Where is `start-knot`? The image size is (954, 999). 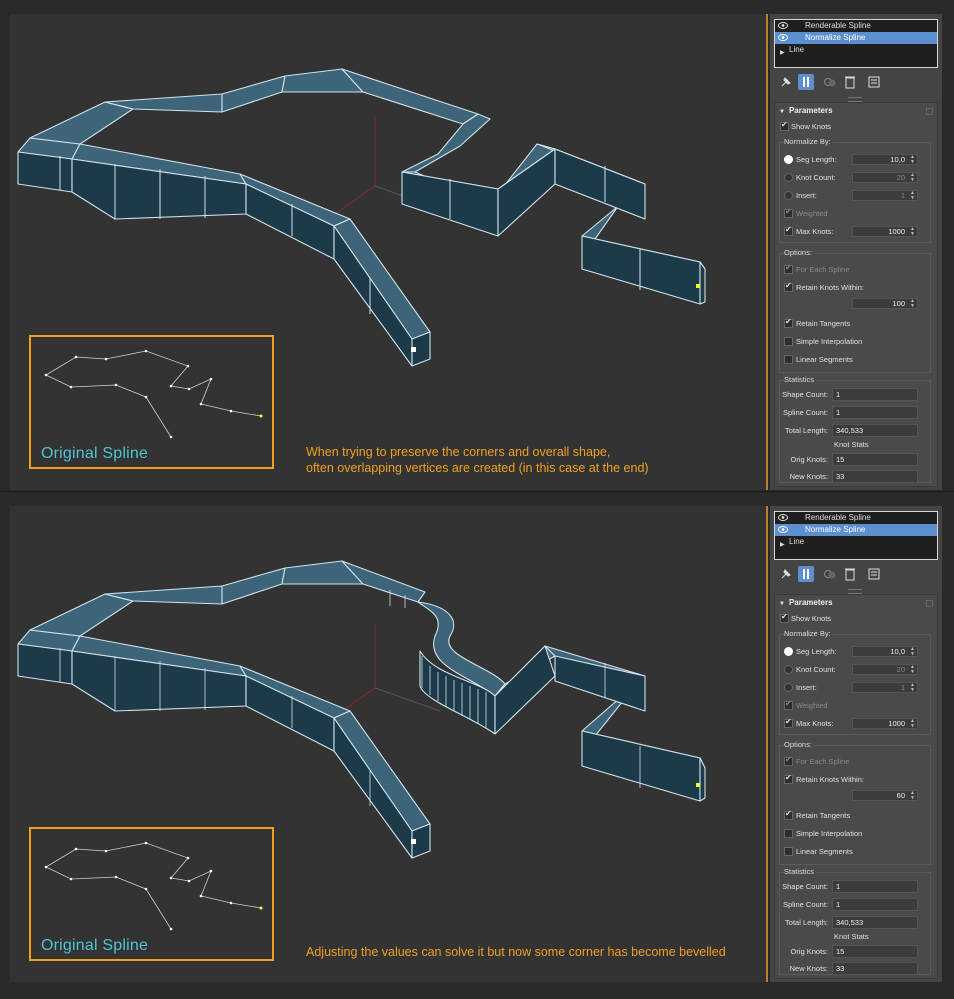 start-knot is located at coordinates (698, 286).